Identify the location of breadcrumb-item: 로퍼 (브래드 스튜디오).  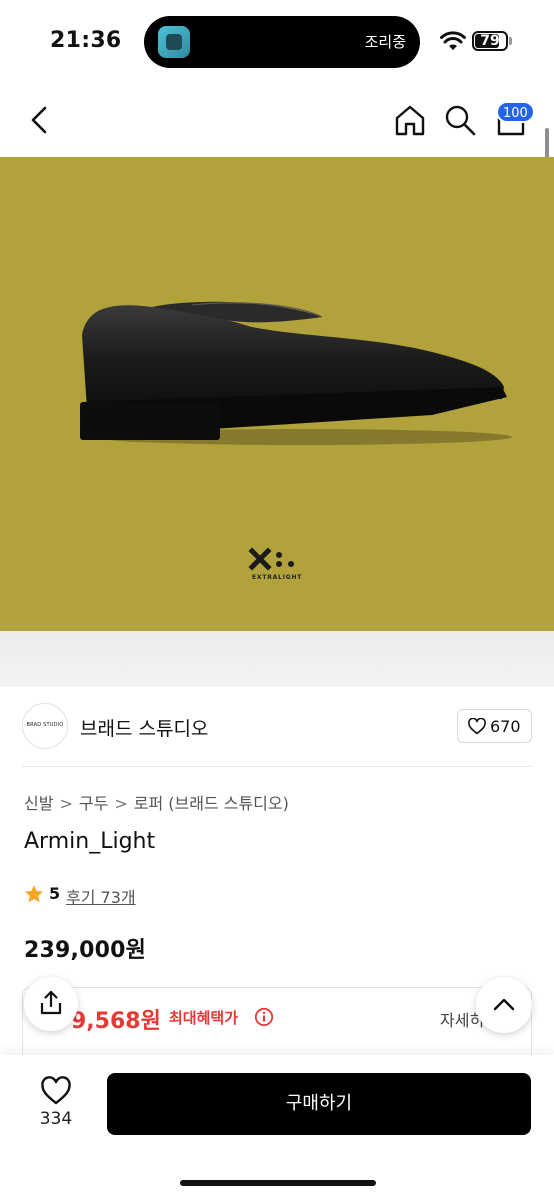
(211, 803).